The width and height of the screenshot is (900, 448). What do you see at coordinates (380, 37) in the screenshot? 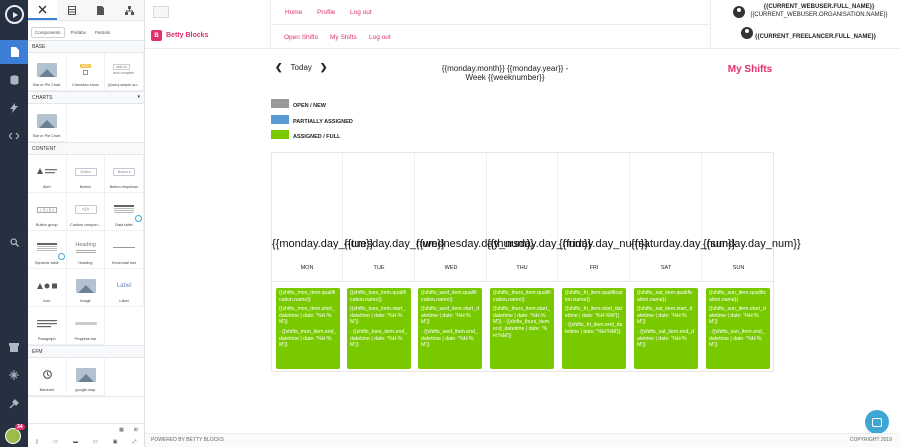
I see `nav-logout-link-2: Log out` at bounding box center [380, 37].